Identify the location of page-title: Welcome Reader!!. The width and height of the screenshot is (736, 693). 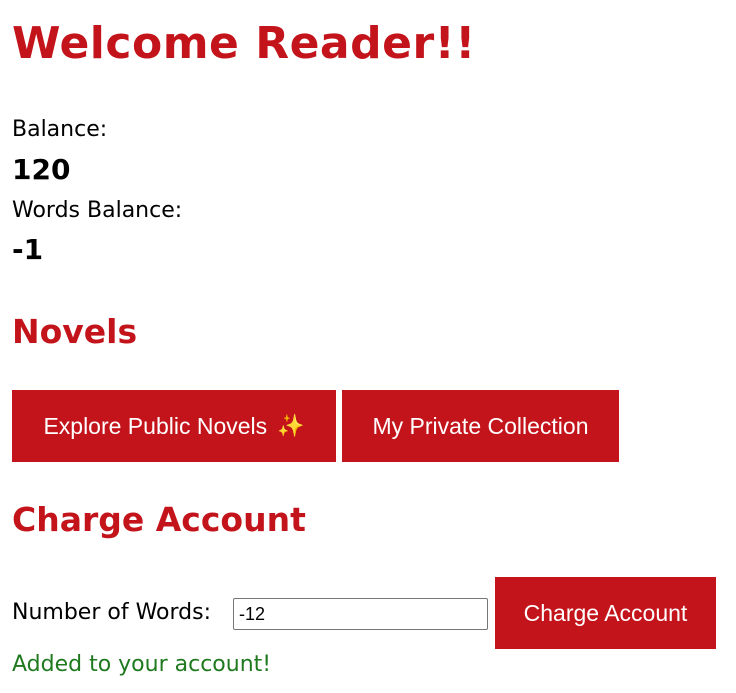
(244, 43).